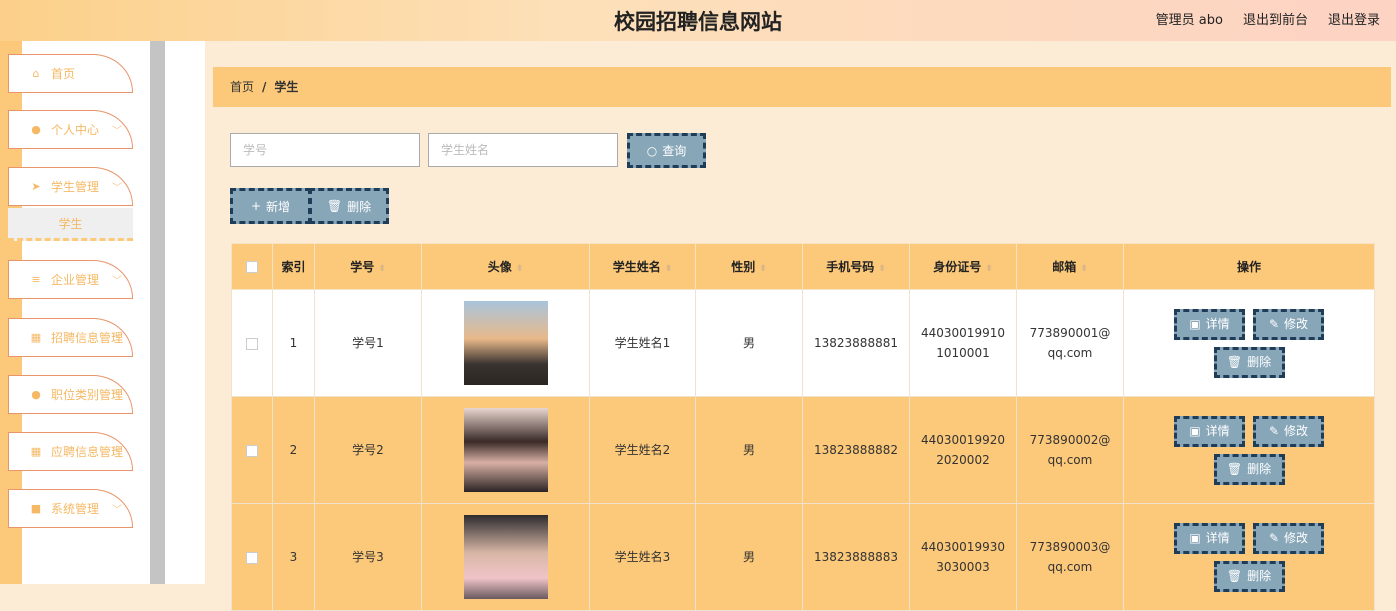 This screenshot has height=611, width=1396. I want to click on settings-icon: ■, so click(36, 508).